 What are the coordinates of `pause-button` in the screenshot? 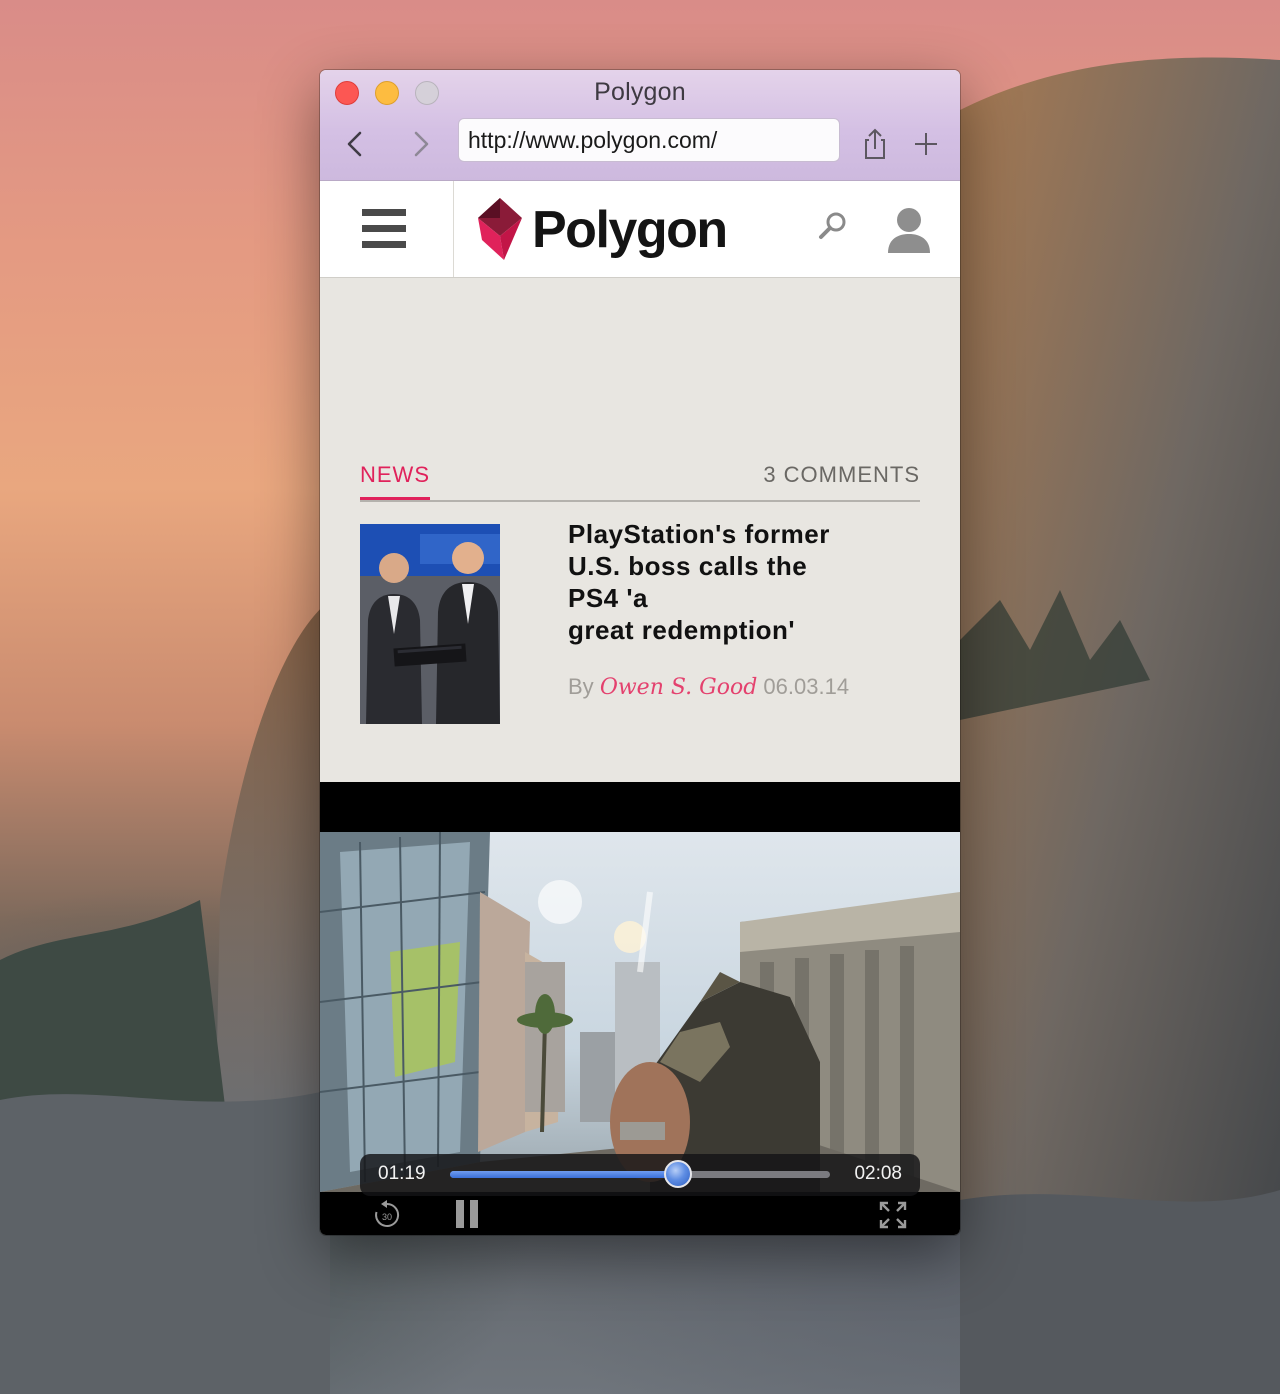 It's located at (467, 1214).